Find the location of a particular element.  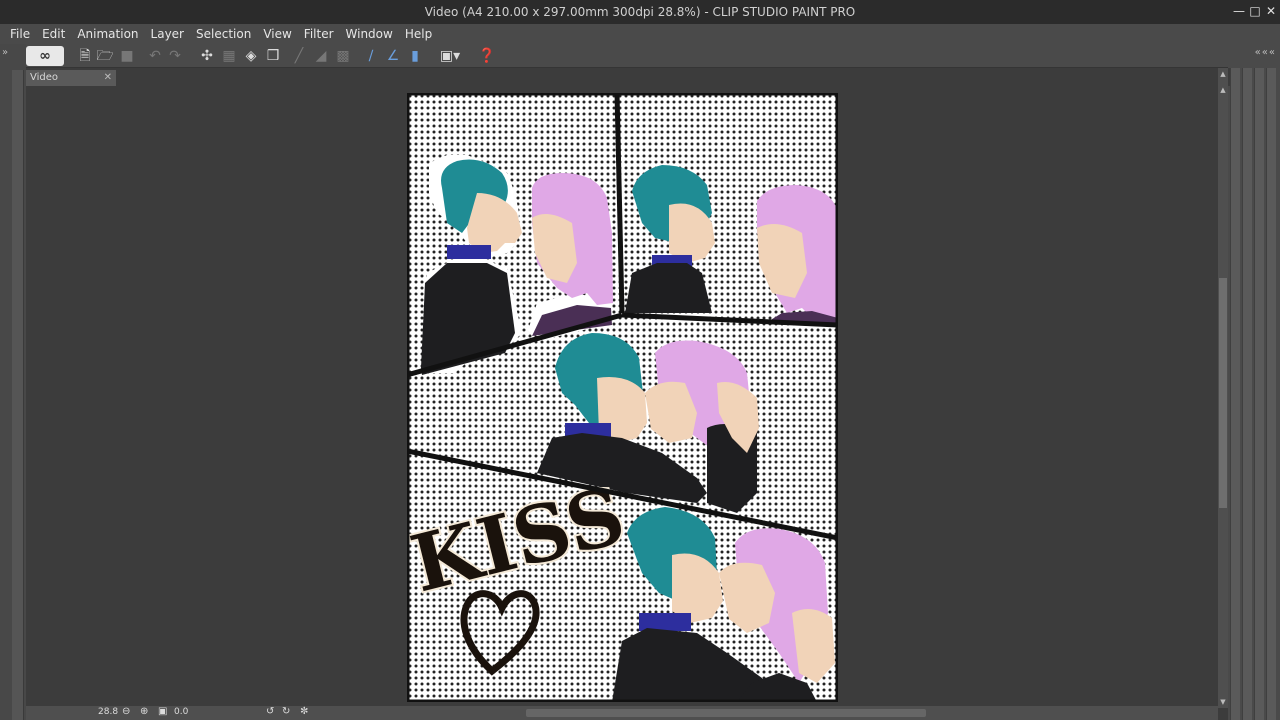

maximize-icon: □ is located at coordinates (1255, 11).